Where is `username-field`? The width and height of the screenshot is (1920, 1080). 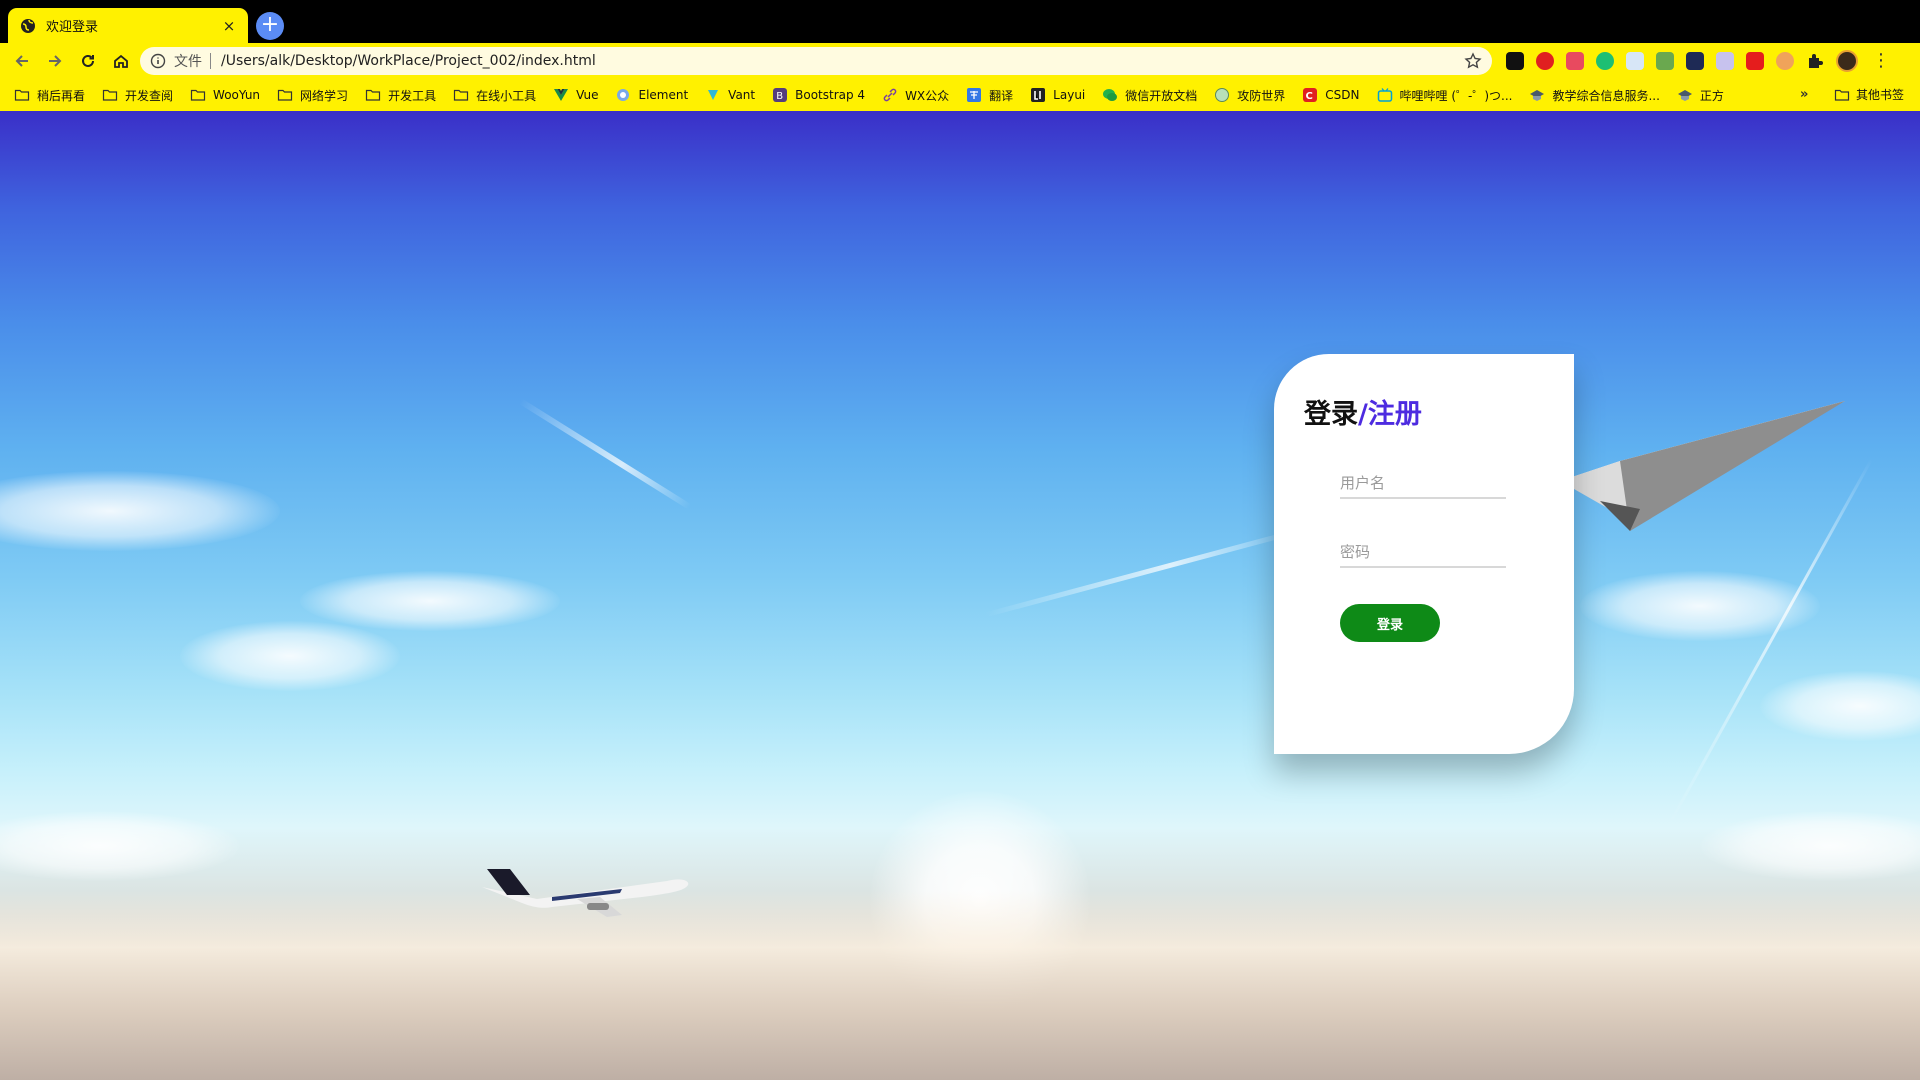 username-field is located at coordinates (1423, 484).